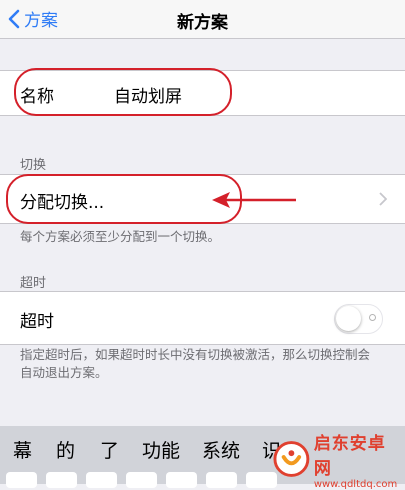  Describe the element at coordinates (355, 484) in the screenshot. I see `watermark-url: www.qdltdq.com` at that location.